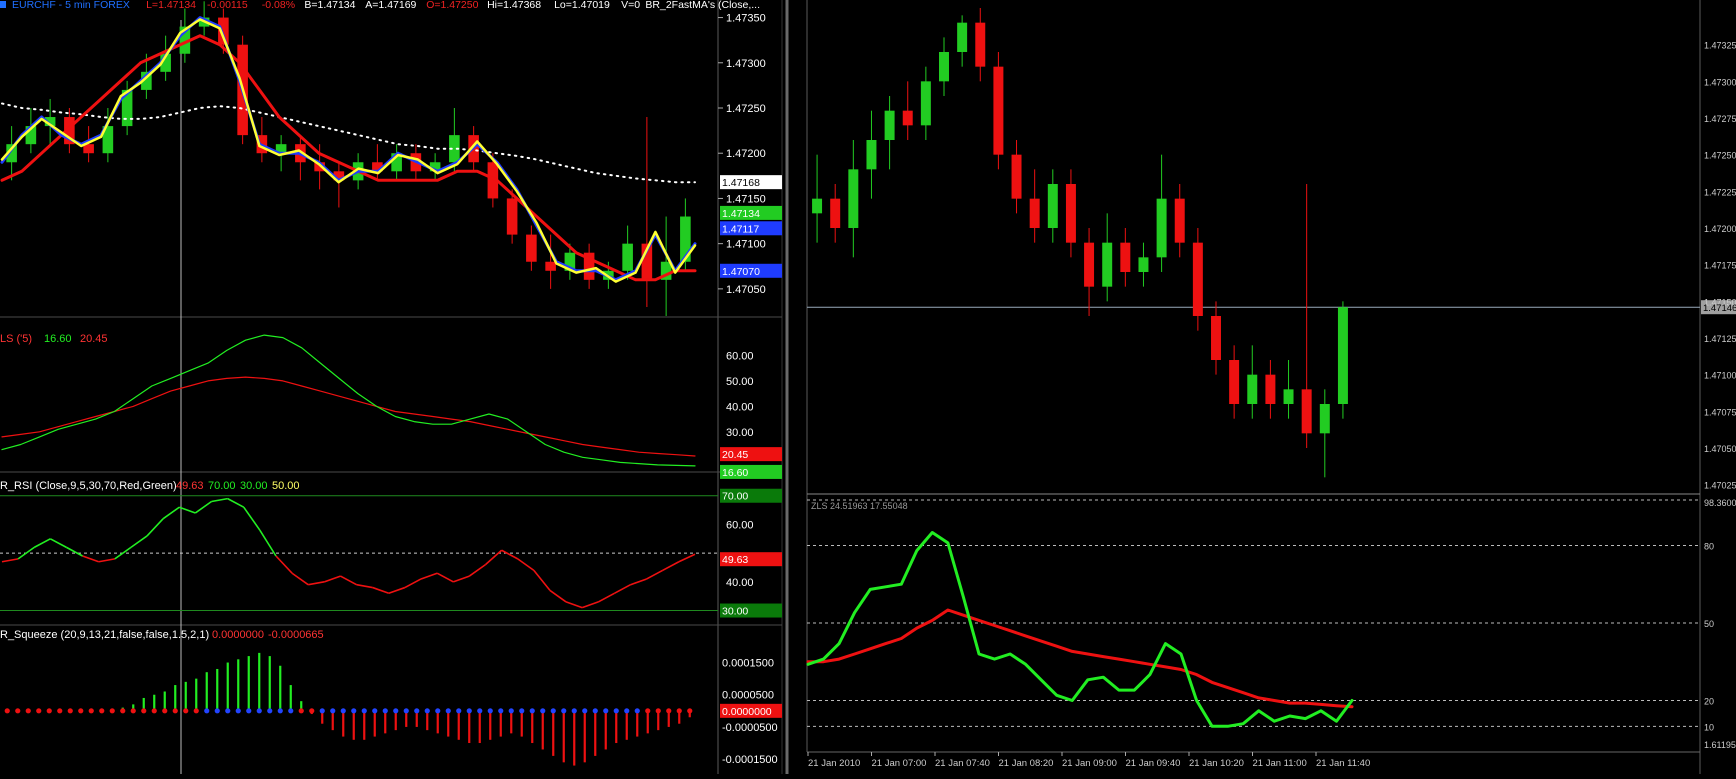  I want to click on zls-value-2: 20.45, so click(94, 339).